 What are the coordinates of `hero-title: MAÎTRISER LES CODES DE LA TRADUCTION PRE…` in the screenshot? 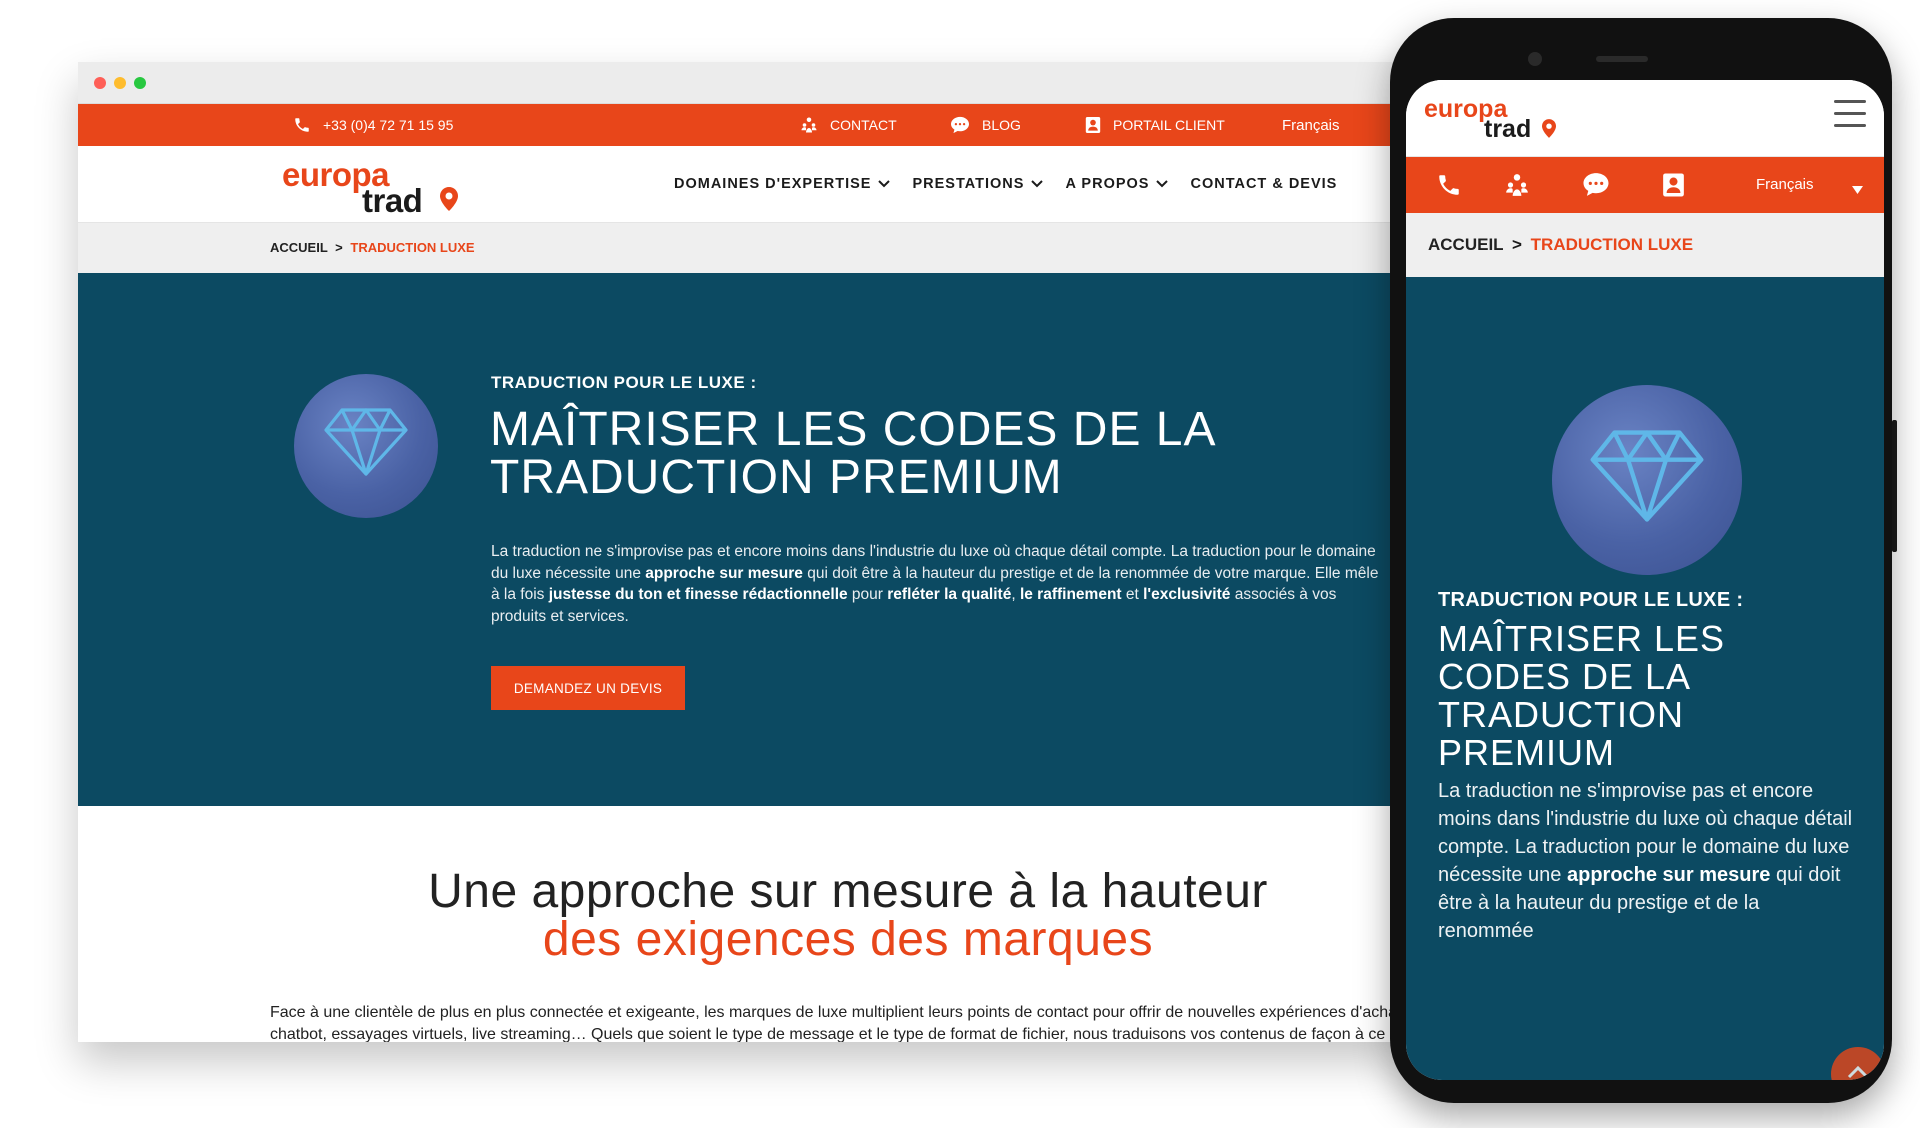 It's located at (940, 454).